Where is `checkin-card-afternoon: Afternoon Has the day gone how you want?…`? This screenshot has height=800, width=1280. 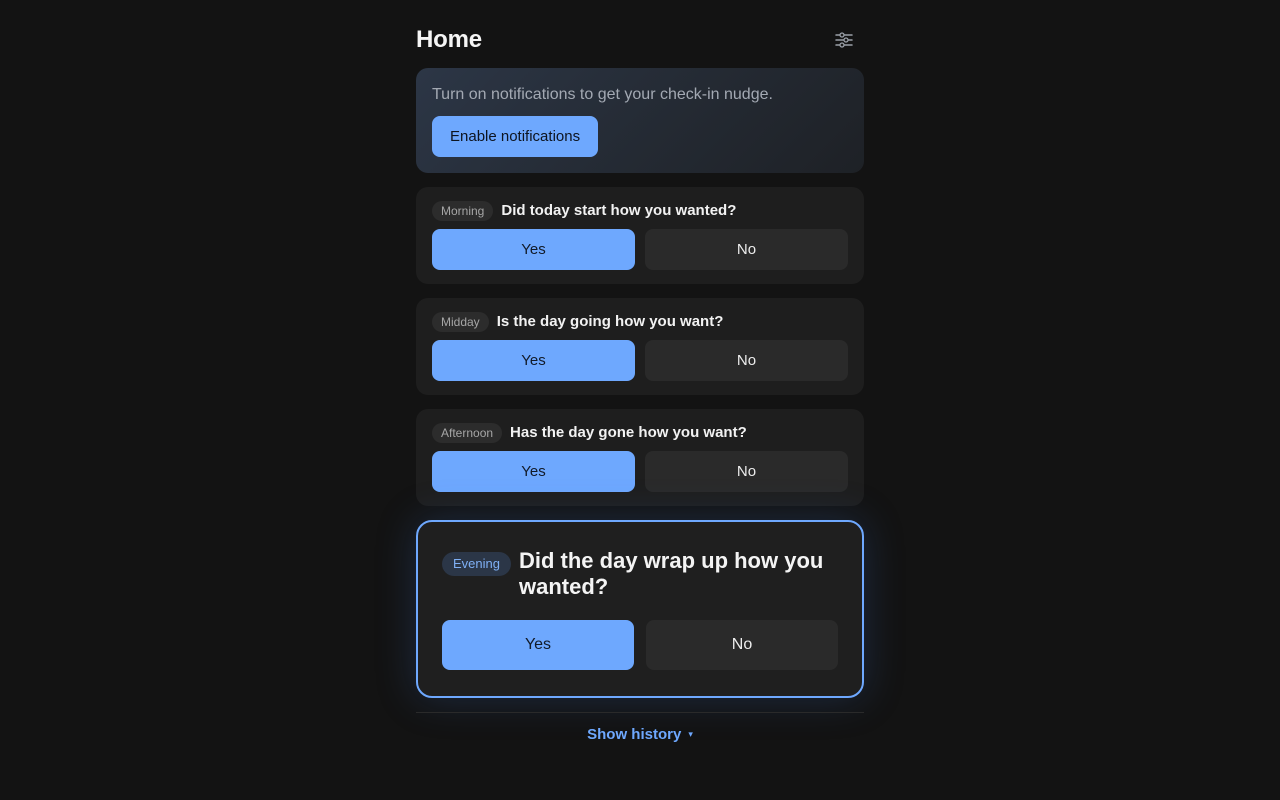 checkin-card-afternoon: Afternoon Has the day gone how you want?… is located at coordinates (640, 457).